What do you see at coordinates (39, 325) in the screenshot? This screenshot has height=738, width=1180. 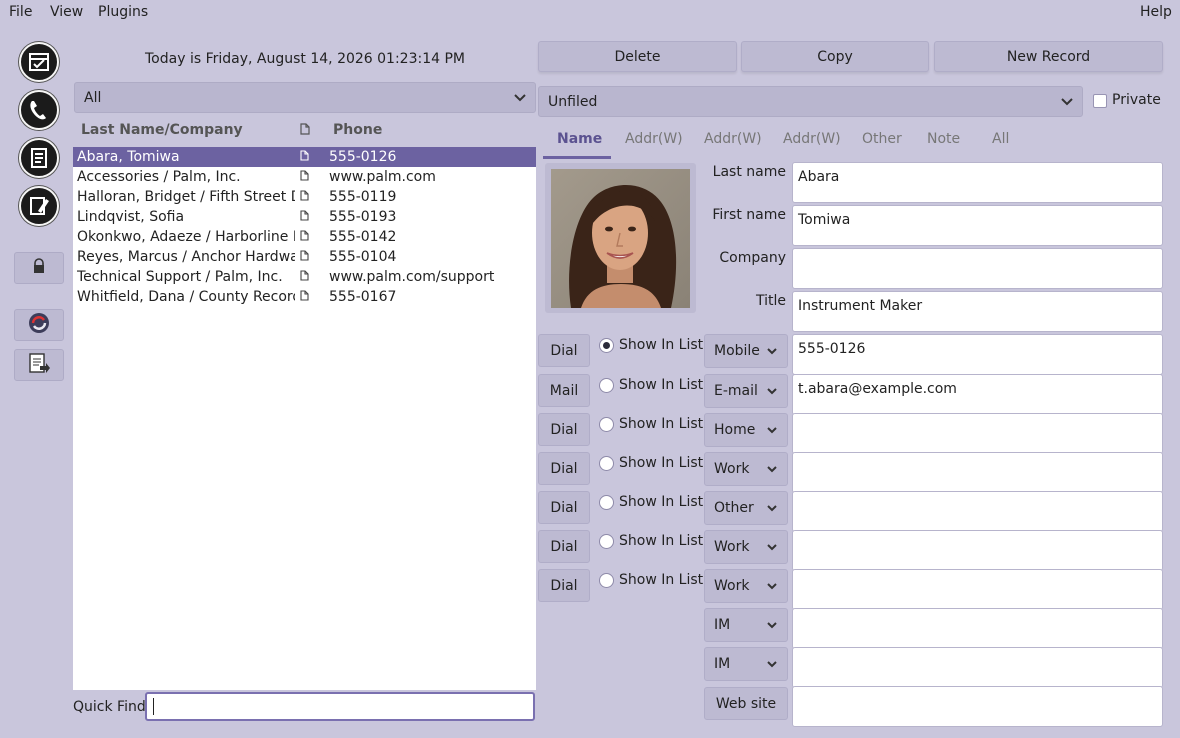 I see `sync-button` at bounding box center [39, 325].